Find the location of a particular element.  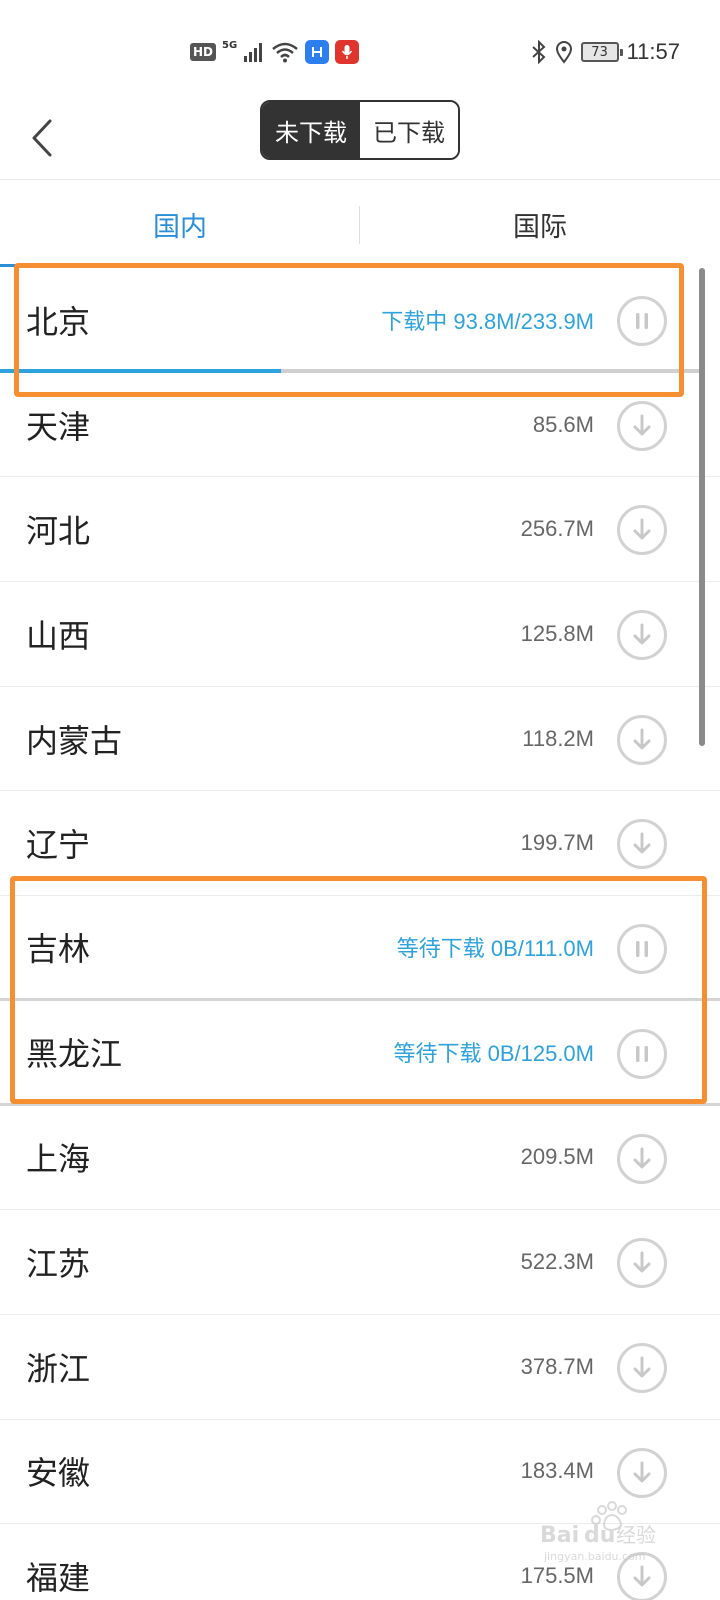

status-left: HD 5G is located at coordinates (275, 52).